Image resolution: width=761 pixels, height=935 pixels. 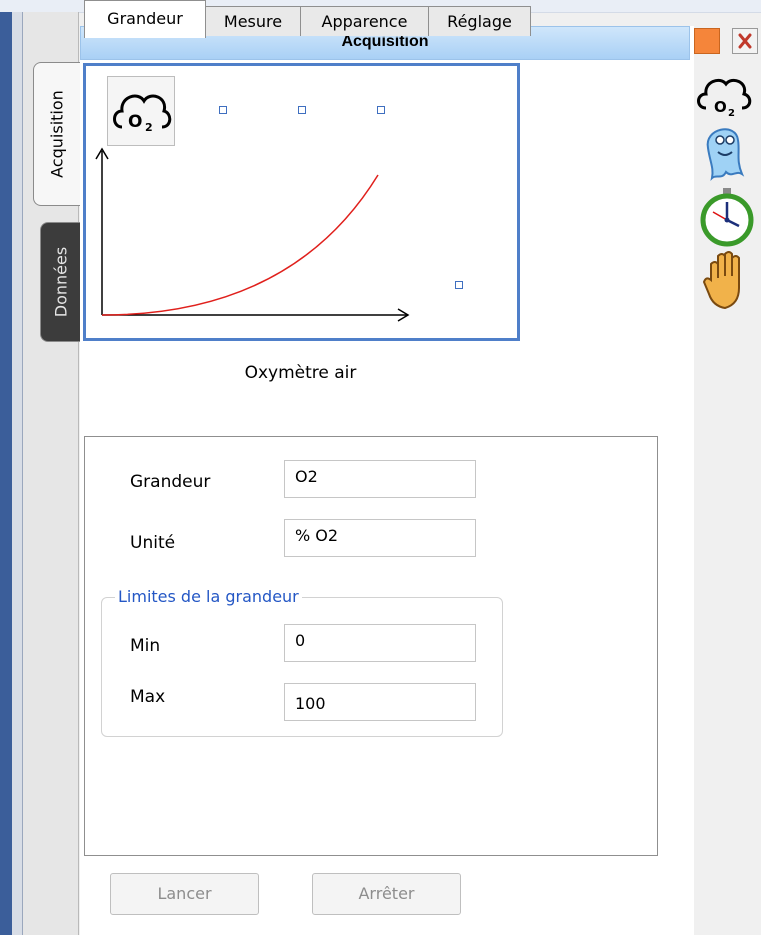 What do you see at coordinates (364, 21) in the screenshot?
I see `tab-apparence: Apparence` at bounding box center [364, 21].